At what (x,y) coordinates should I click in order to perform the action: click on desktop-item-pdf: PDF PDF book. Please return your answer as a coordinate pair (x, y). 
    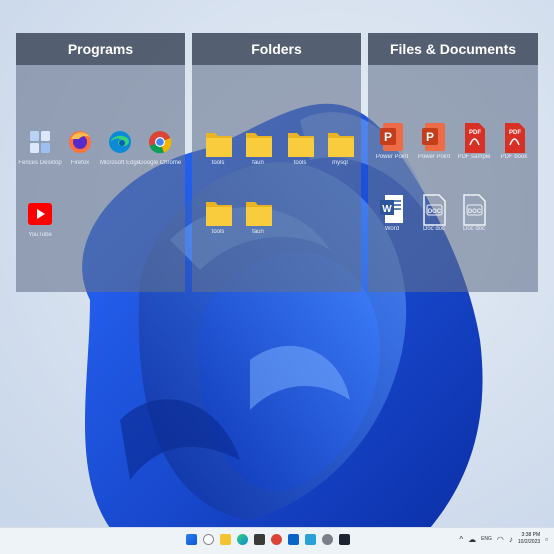
    Looking at the image, I should click on (514, 140).